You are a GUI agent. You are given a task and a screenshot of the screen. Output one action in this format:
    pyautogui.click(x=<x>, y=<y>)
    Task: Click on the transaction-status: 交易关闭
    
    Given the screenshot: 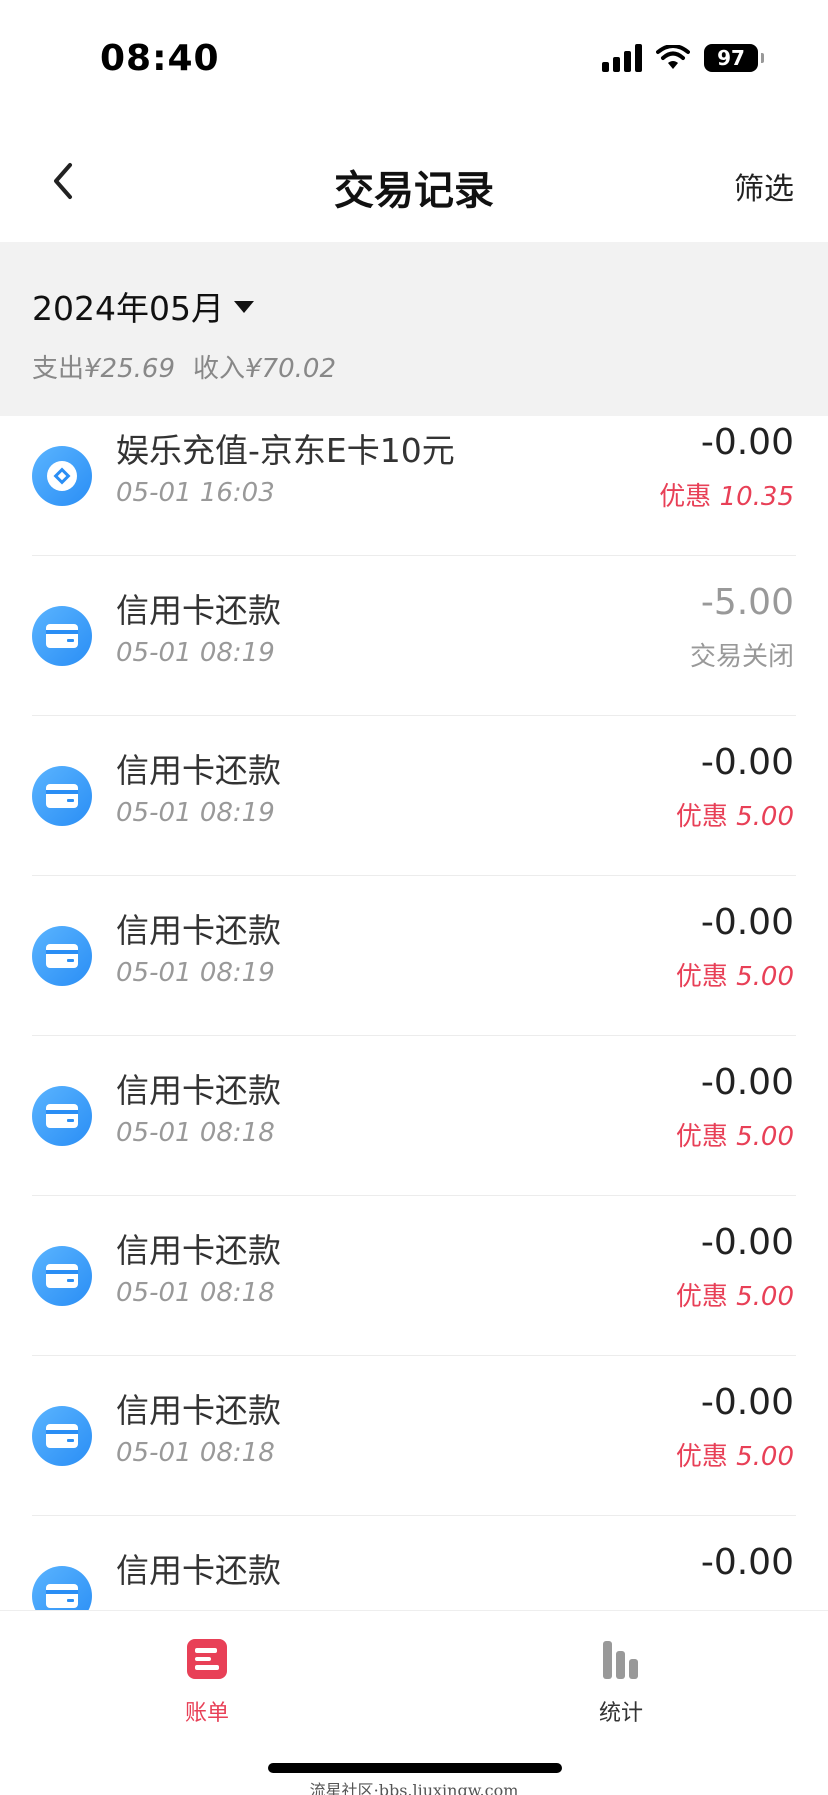 What is the action you would take?
    pyautogui.click(x=741, y=657)
    